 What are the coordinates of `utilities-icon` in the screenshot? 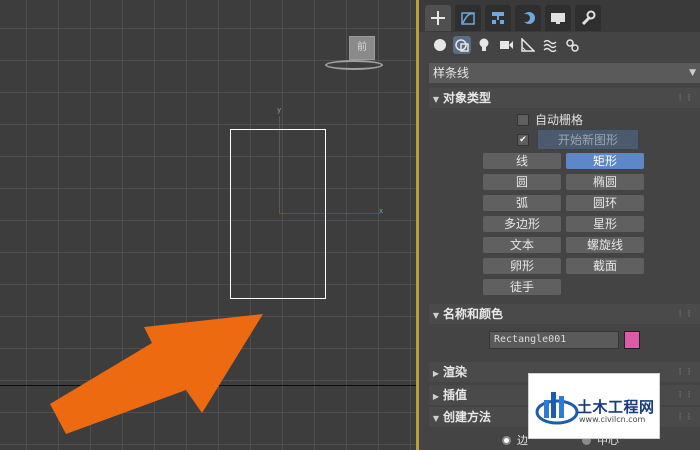 It's located at (588, 18).